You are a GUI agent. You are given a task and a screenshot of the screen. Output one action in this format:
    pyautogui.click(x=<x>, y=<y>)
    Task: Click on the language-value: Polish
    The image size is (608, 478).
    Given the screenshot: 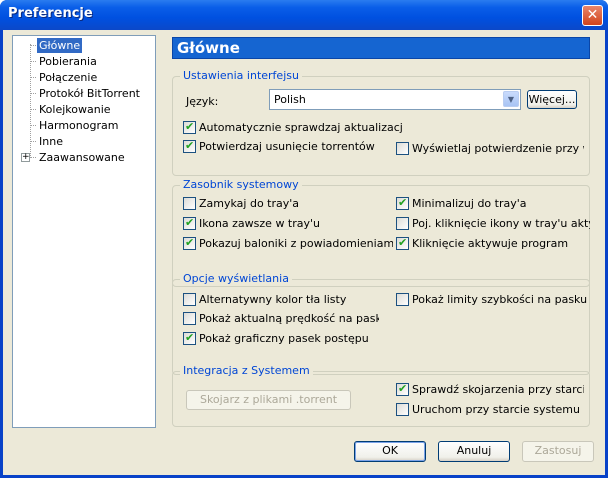 What is the action you would take?
    pyautogui.click(x=290, y=99)
    